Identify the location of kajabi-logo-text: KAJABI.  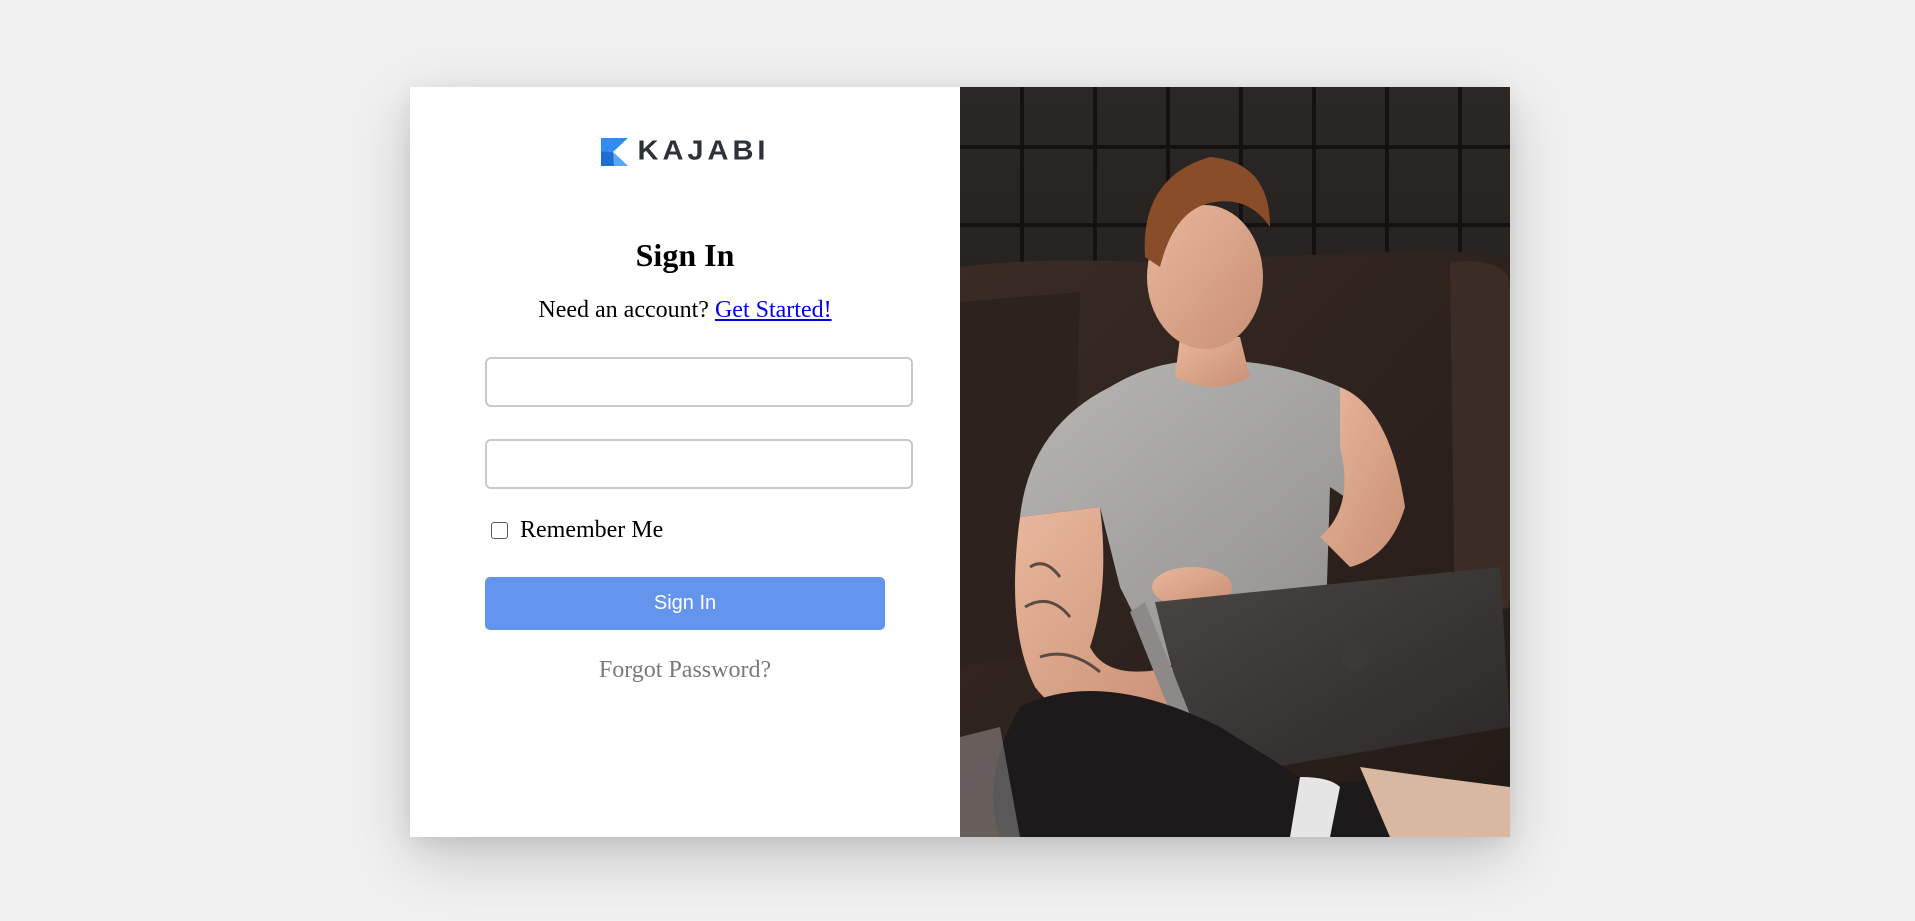
(703, 151).